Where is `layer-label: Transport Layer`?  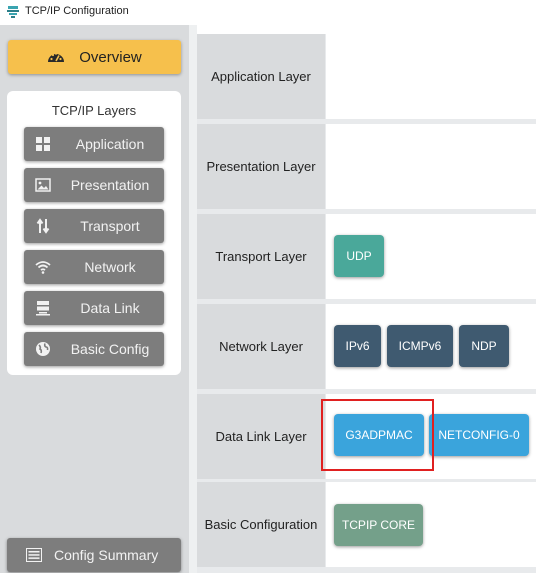
layer-label: Transport Layer is located at coordinates (261, 256).